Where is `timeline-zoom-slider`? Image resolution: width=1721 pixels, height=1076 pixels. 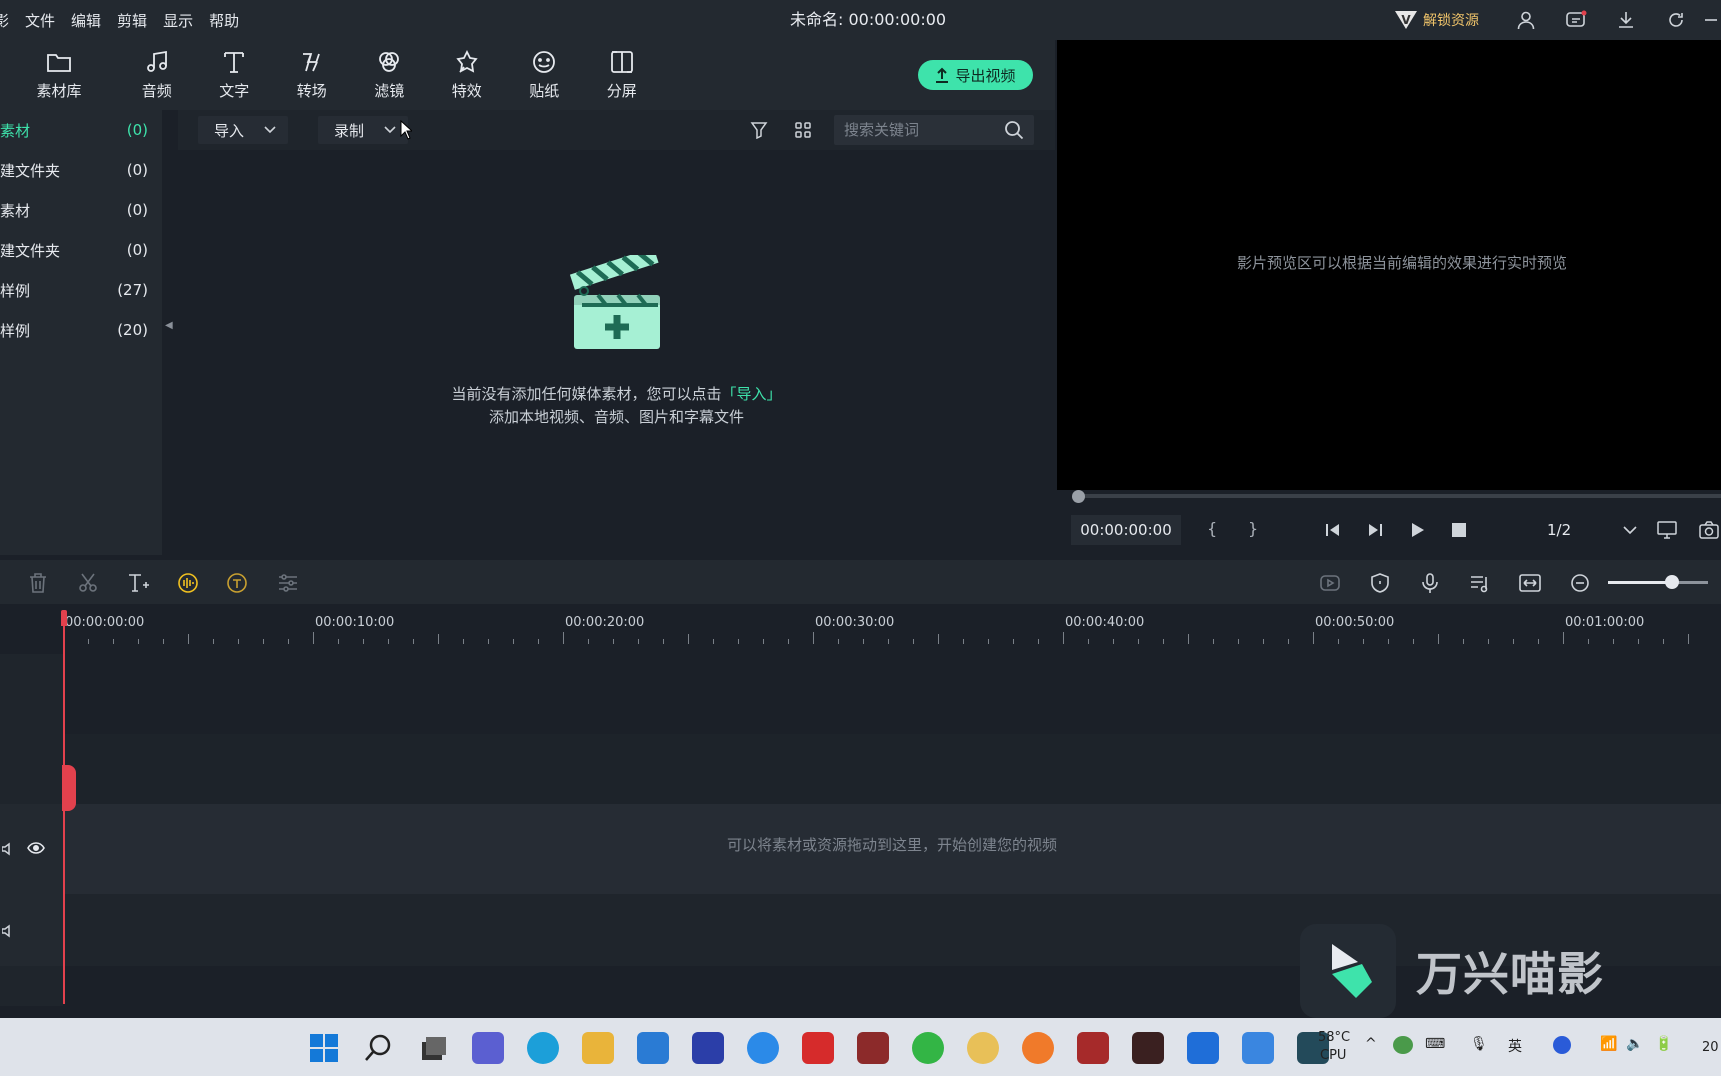
timeline-zoom-slider is located at coordinates (1658, 582).